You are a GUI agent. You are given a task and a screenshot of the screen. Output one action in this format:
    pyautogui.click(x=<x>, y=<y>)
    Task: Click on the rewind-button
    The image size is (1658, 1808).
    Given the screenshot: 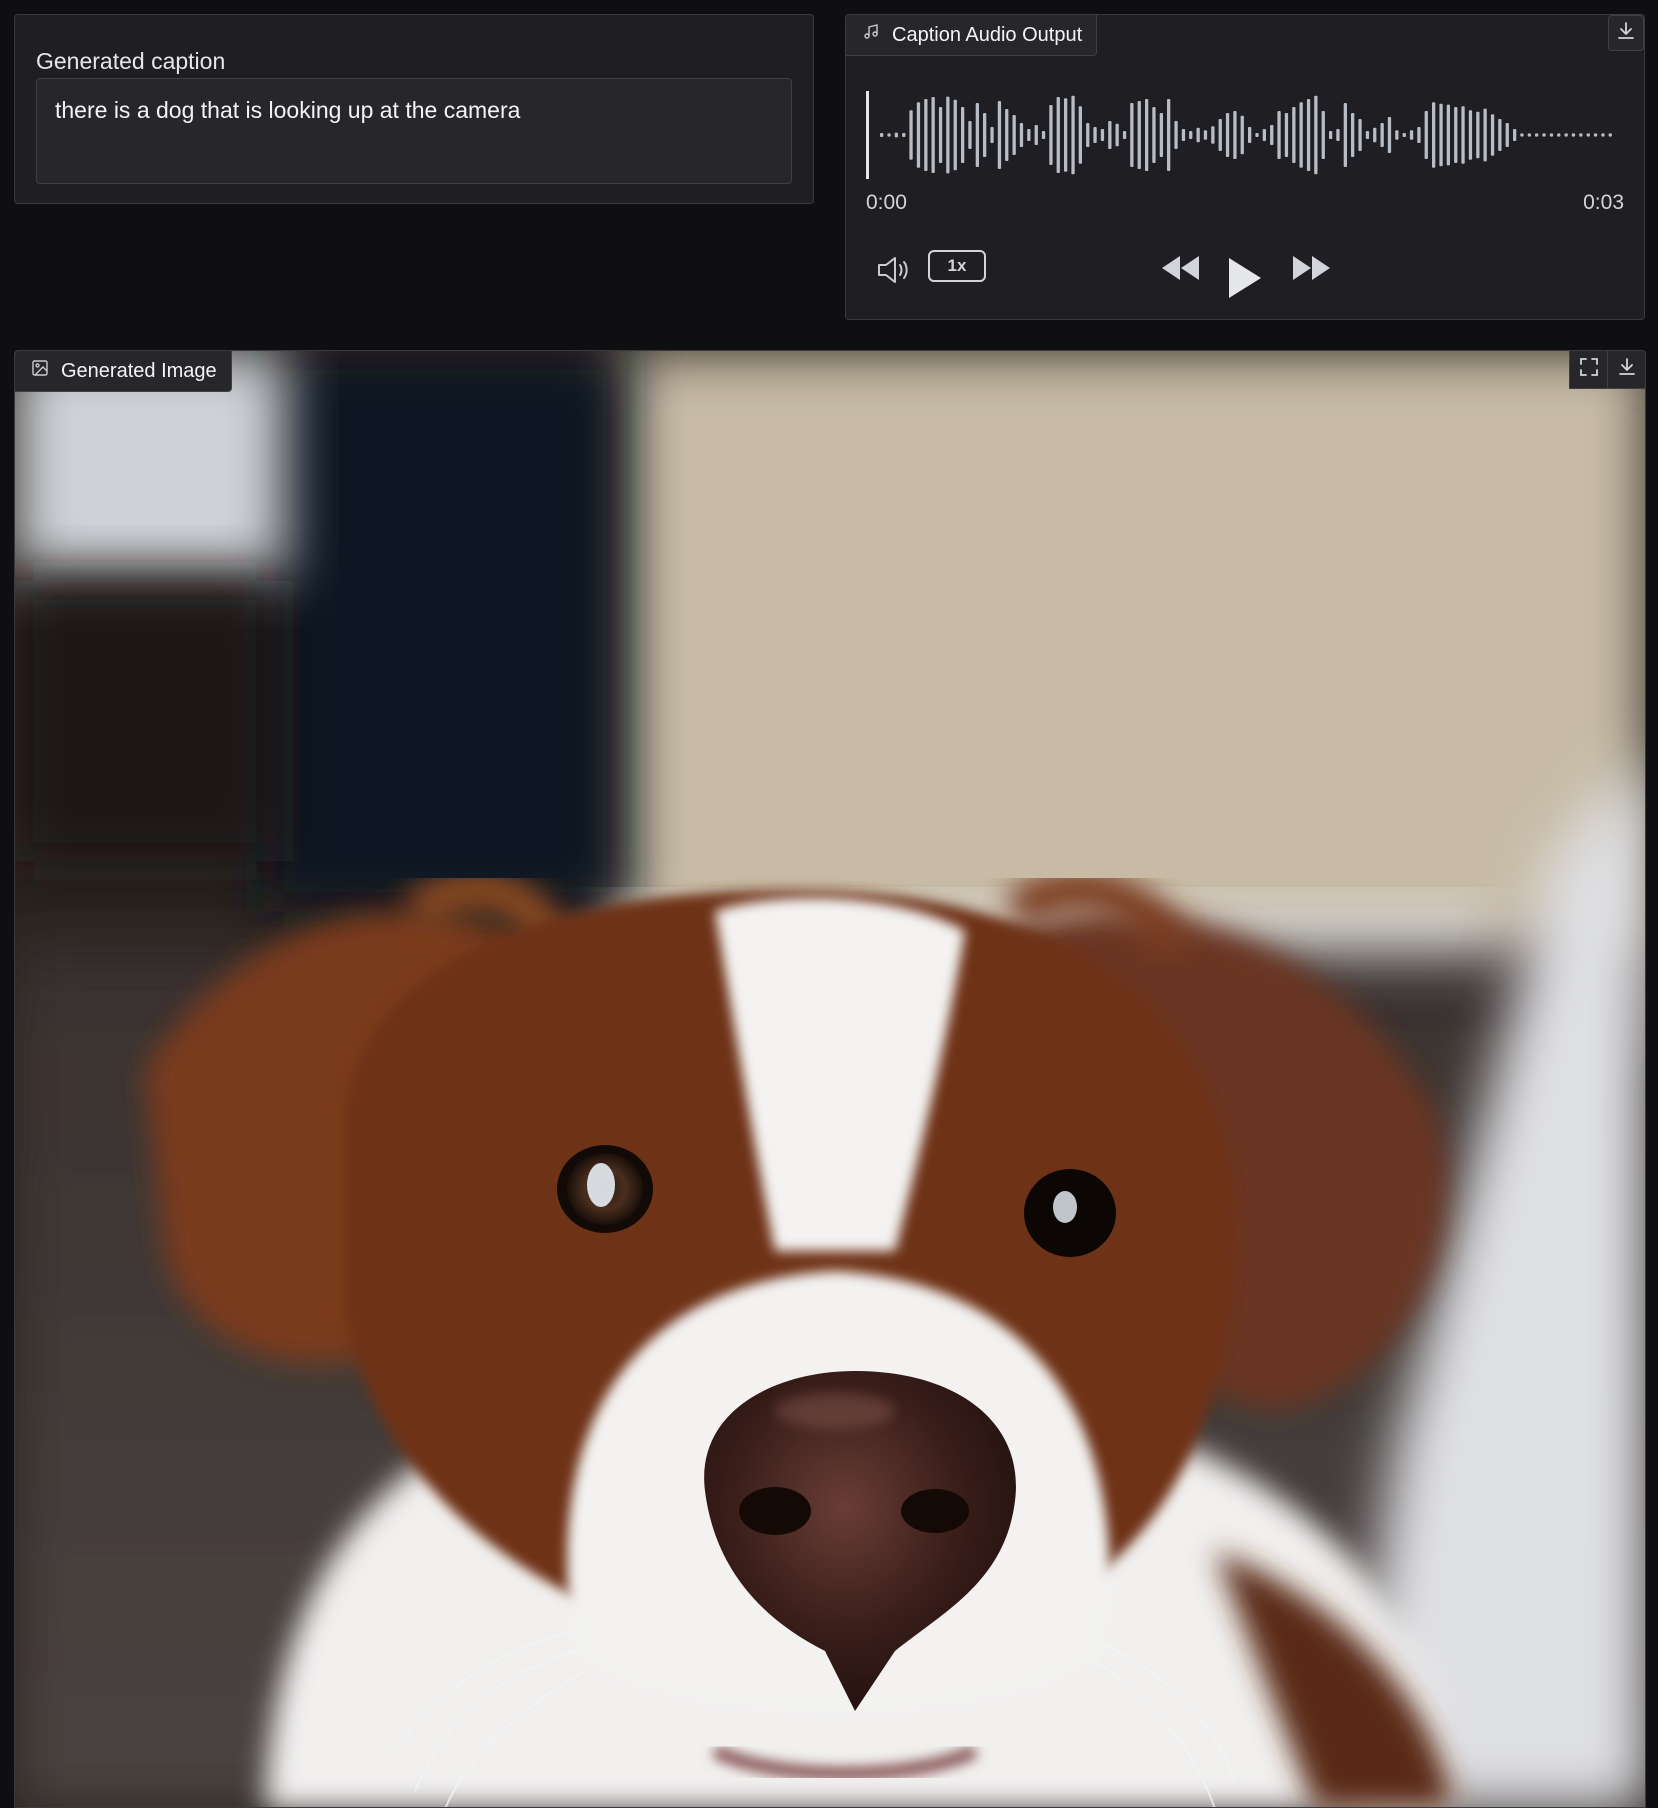 What is the action you would take?
    pyautogui.click(x=1181, y=278)
    